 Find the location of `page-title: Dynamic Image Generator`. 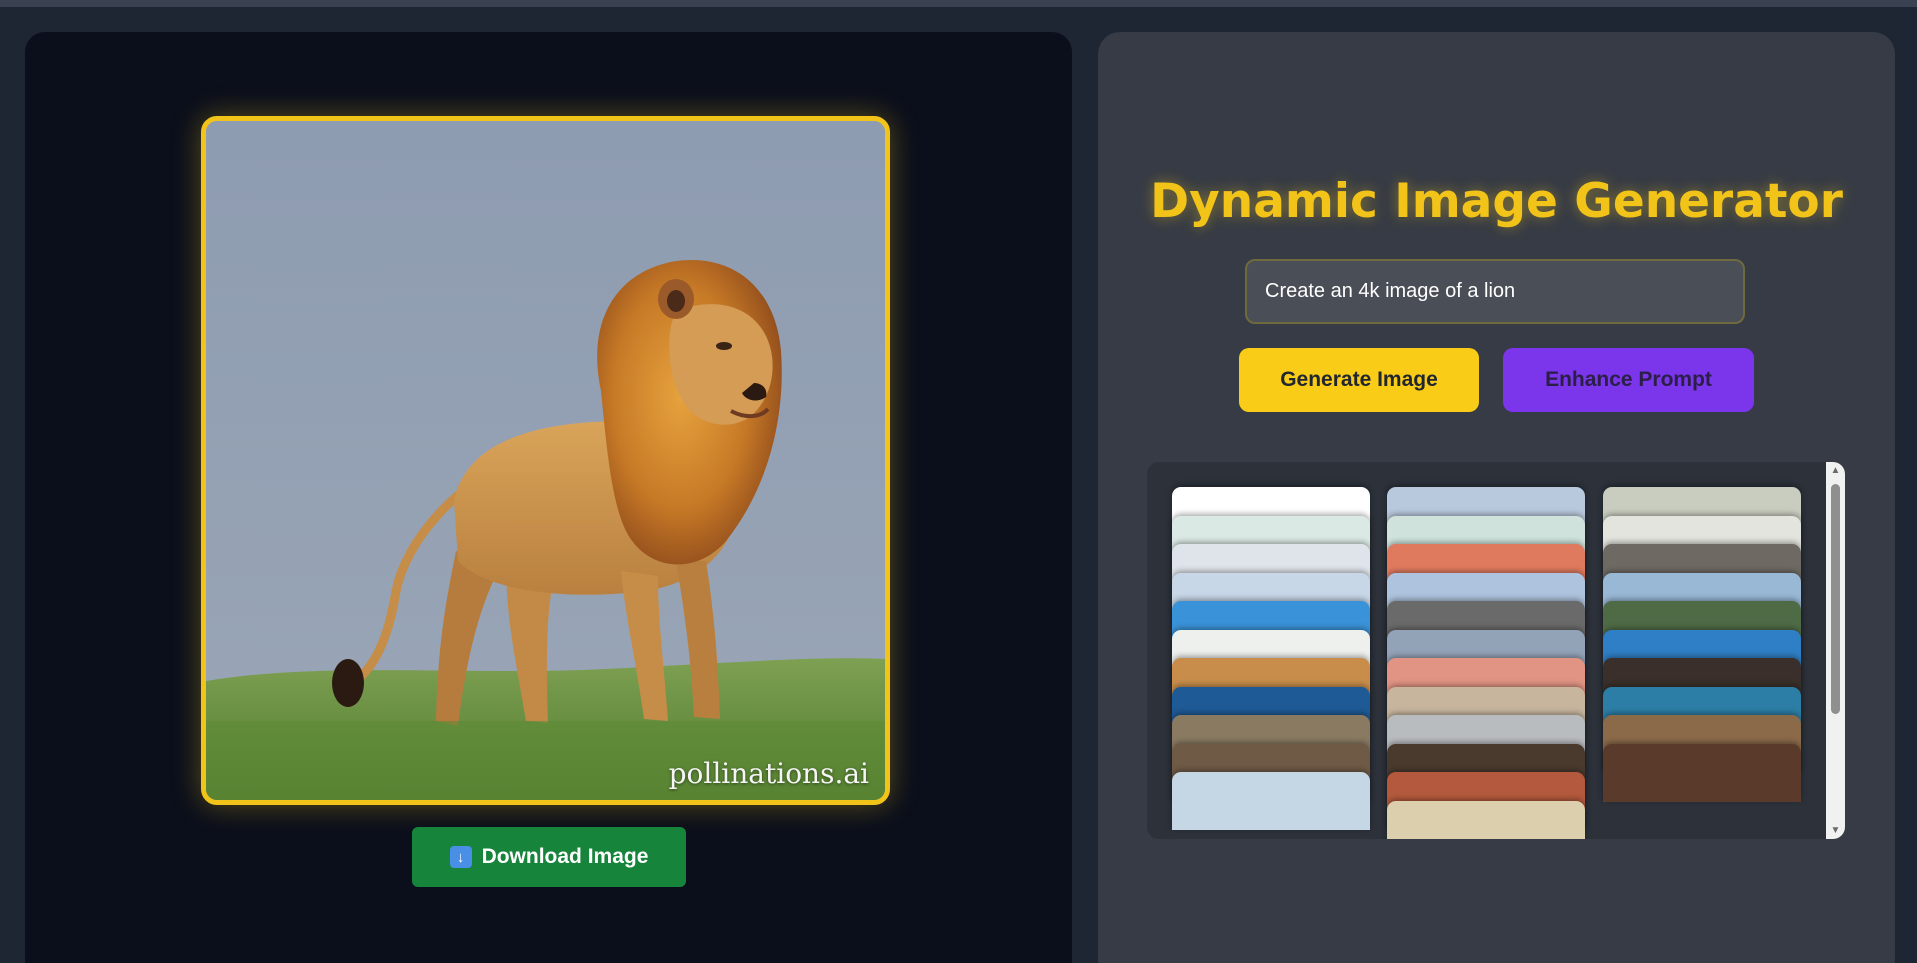

page-title: Dynamic Image Generator is located at coordinates (1496, 201).